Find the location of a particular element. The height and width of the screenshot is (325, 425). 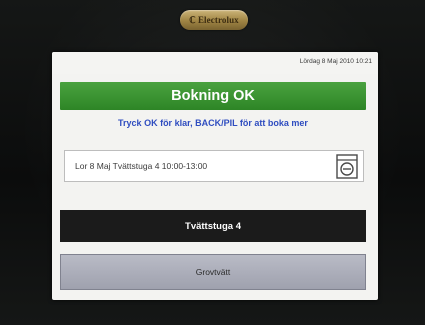

room-button-label: Tvättstuga 4 is located at coordinates (213, 226).